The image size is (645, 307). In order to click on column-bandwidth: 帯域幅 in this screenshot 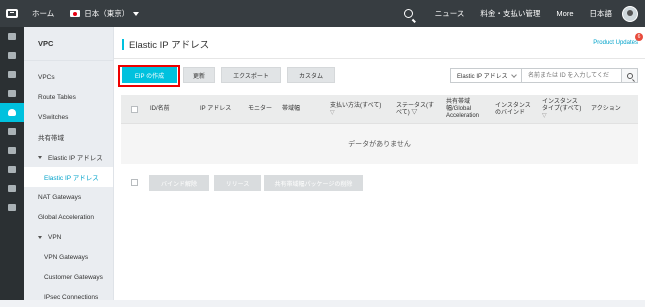, I will do `click(291, 109)`.